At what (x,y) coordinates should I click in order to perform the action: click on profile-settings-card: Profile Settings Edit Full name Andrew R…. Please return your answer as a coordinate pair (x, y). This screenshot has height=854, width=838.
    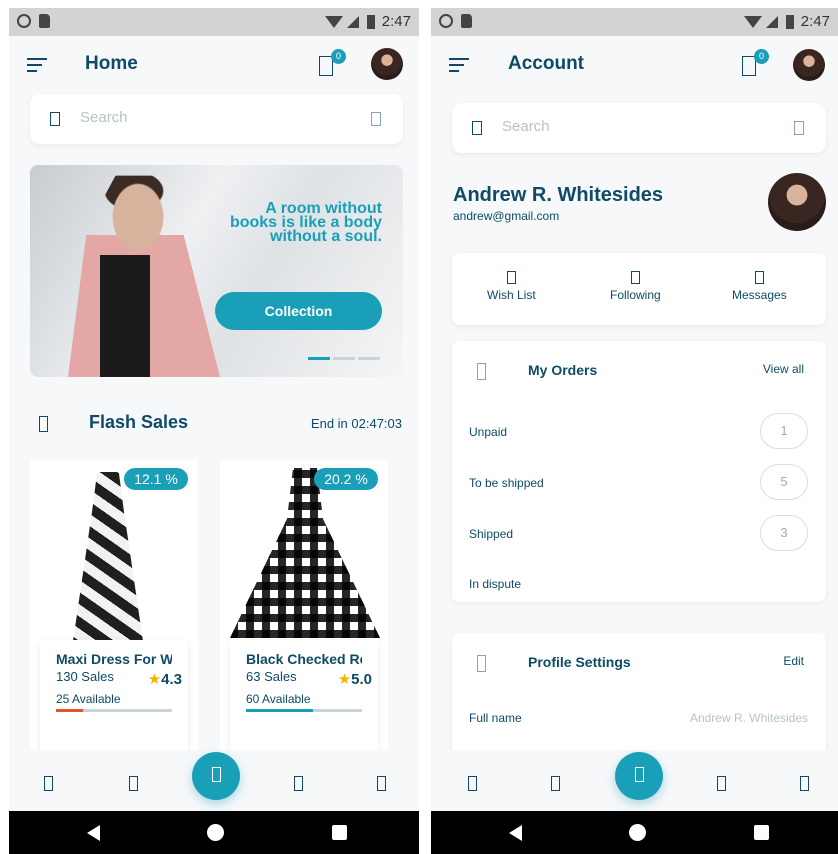
    Looking at the image, I should click on (639, 698).